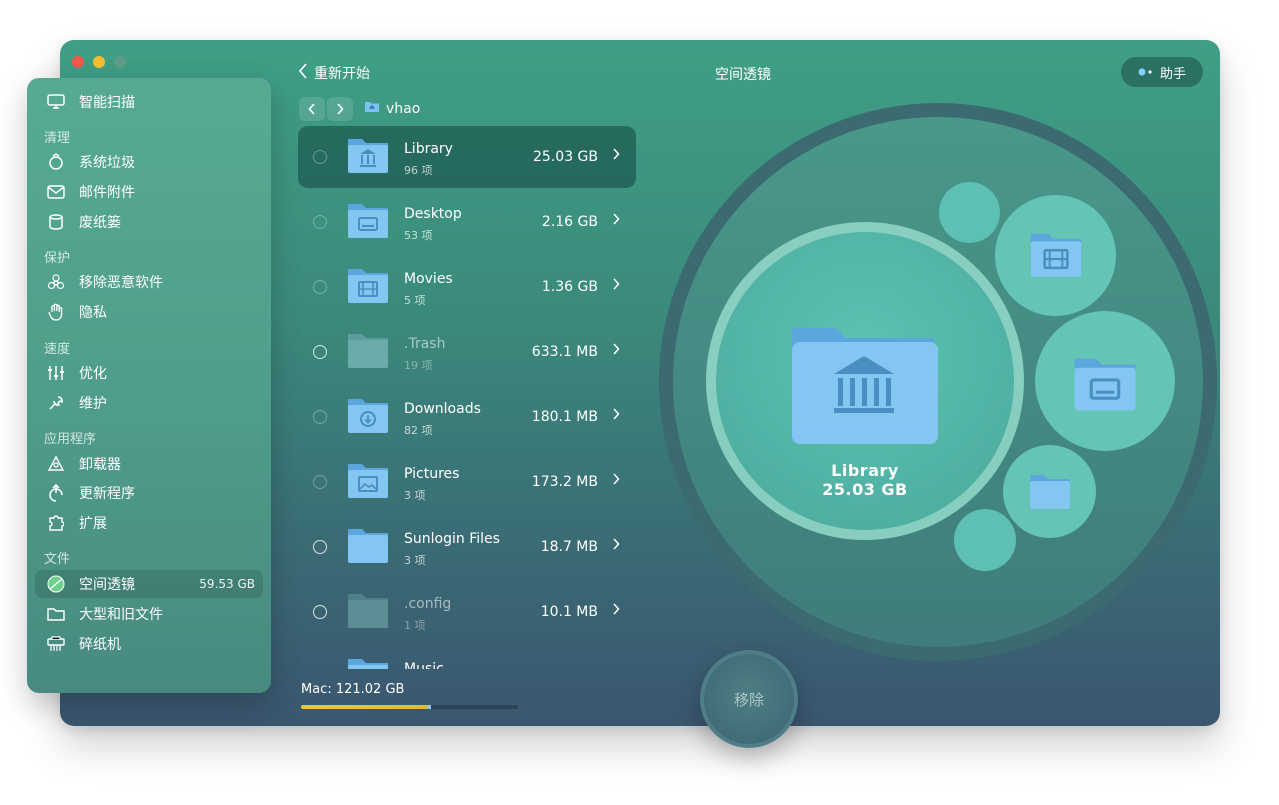 The image size is (1279, 805). I want to click on shredder-icon, so click(56, 644).